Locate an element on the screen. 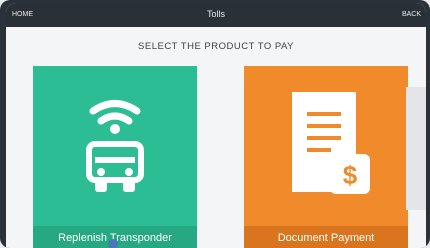 This screenshot has width=430, height=248. back-button: BACK is located at coordinates (411, 14).